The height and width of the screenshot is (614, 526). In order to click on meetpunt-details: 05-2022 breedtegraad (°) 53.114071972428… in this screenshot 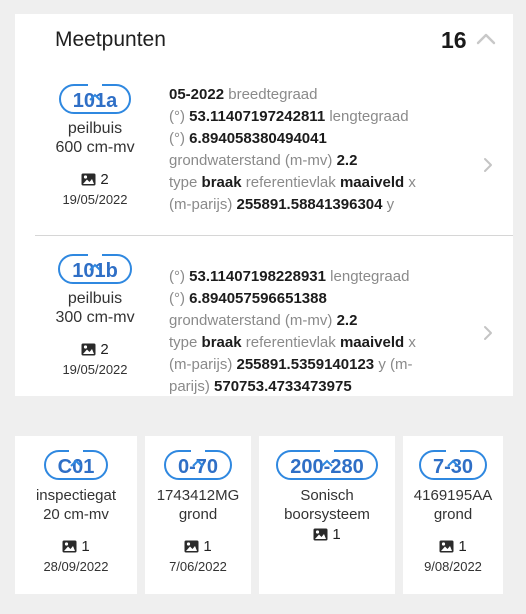, I will do `click(292, 149)`.